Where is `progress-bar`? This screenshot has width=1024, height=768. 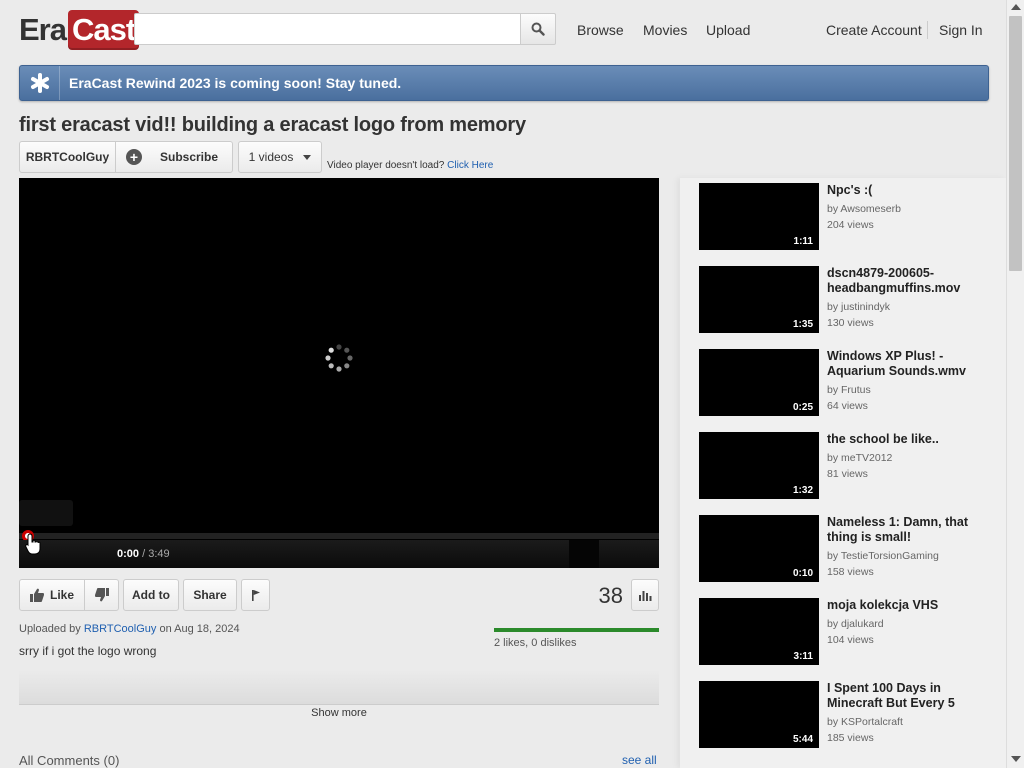 progress-bar is located at coordinates (339, 536).